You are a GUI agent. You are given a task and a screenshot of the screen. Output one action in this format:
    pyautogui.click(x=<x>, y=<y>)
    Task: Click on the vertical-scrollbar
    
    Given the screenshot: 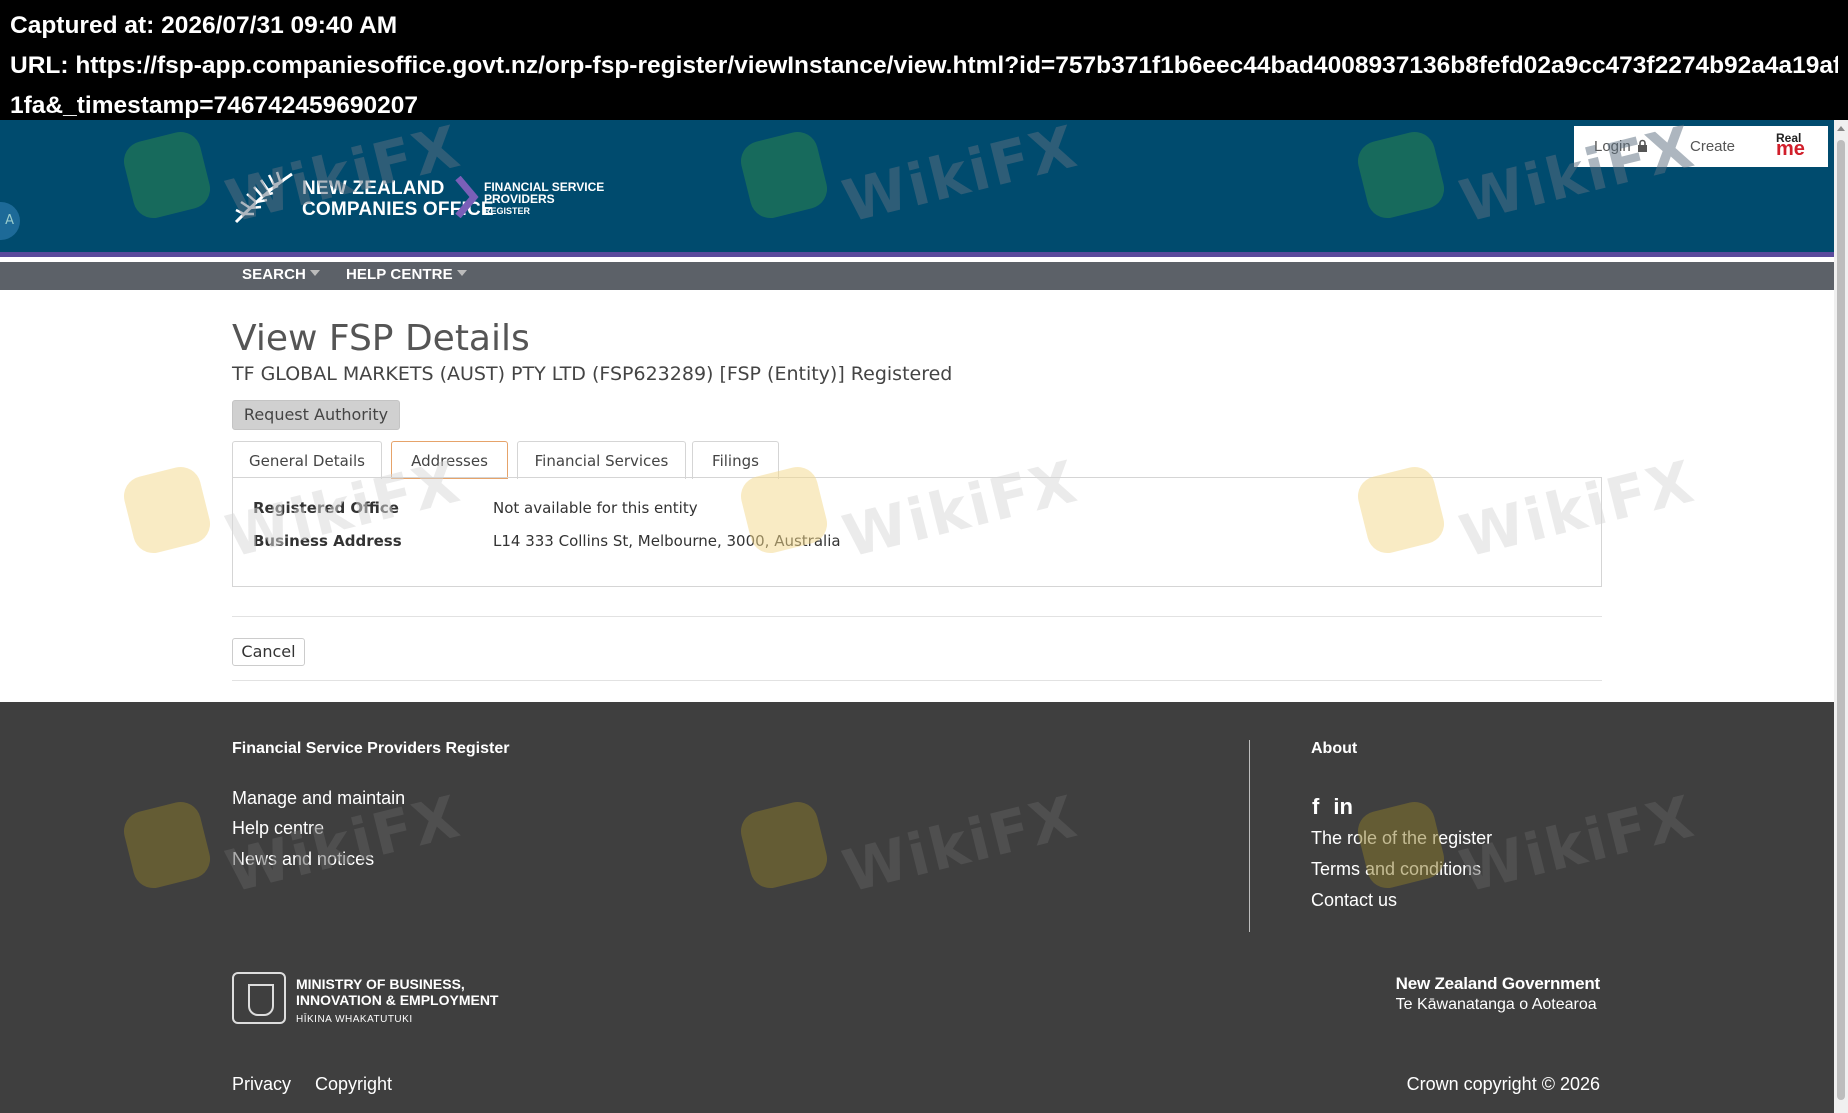 What is the action you would take?
    pyautogui.click(x=1841, y=616)
    